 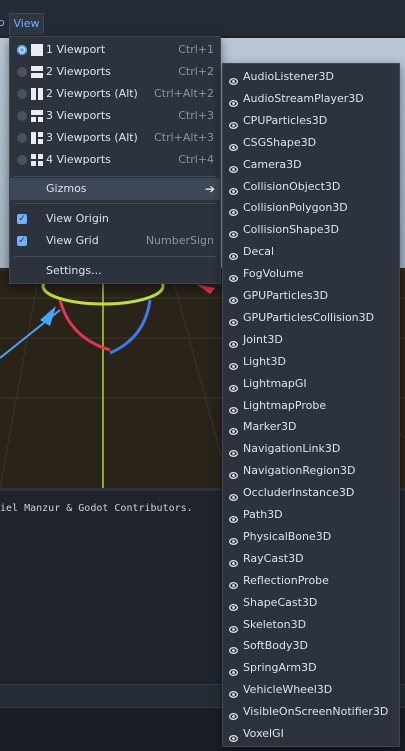 I want to click on menu-item-1-viewport: 1 Viewport Ctrl+1, so click(x=115, y=50).